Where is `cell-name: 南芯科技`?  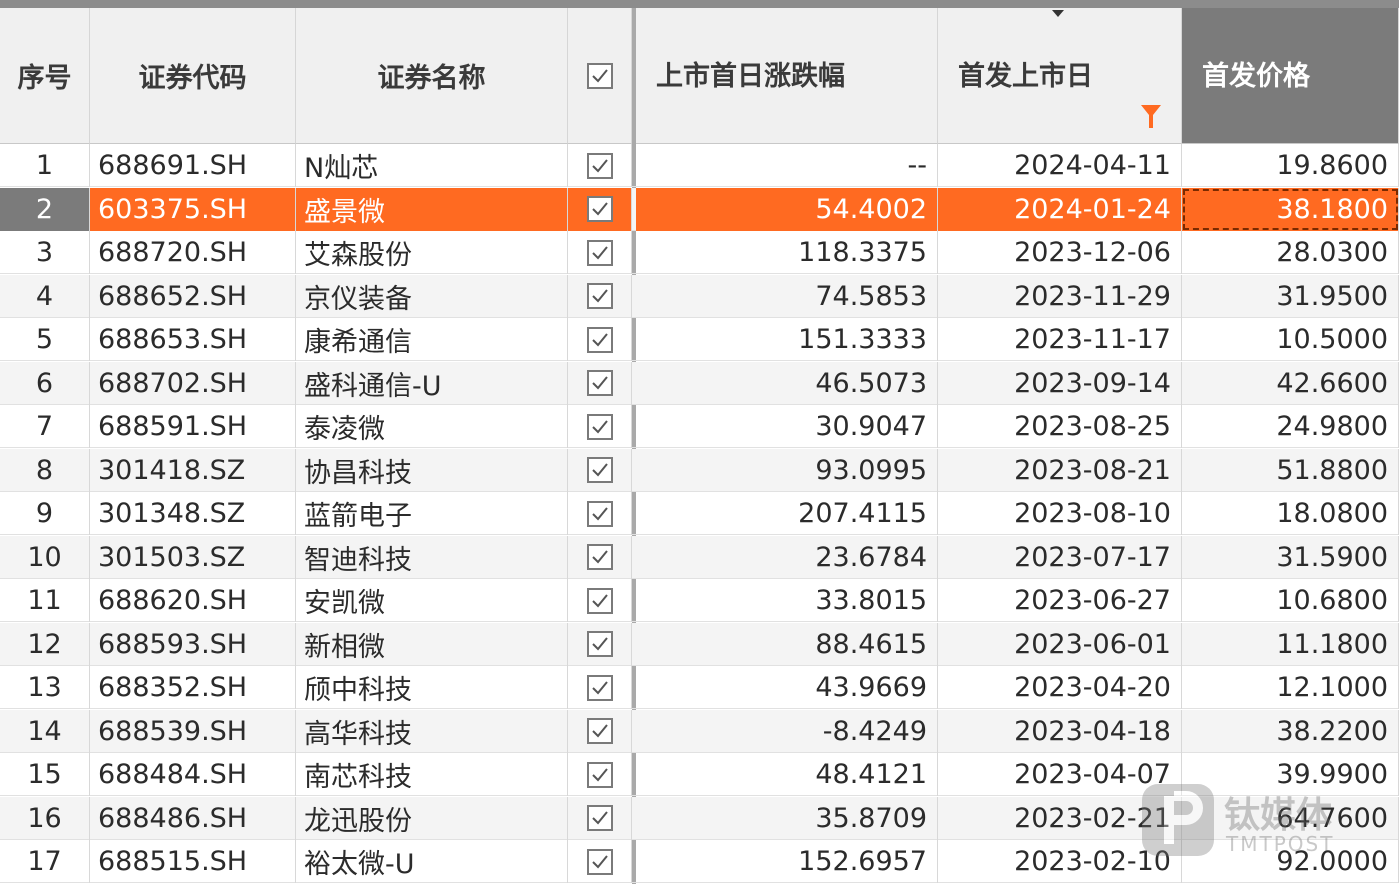 cell-name: 南芯科技 is located at coordinates (432, 774).